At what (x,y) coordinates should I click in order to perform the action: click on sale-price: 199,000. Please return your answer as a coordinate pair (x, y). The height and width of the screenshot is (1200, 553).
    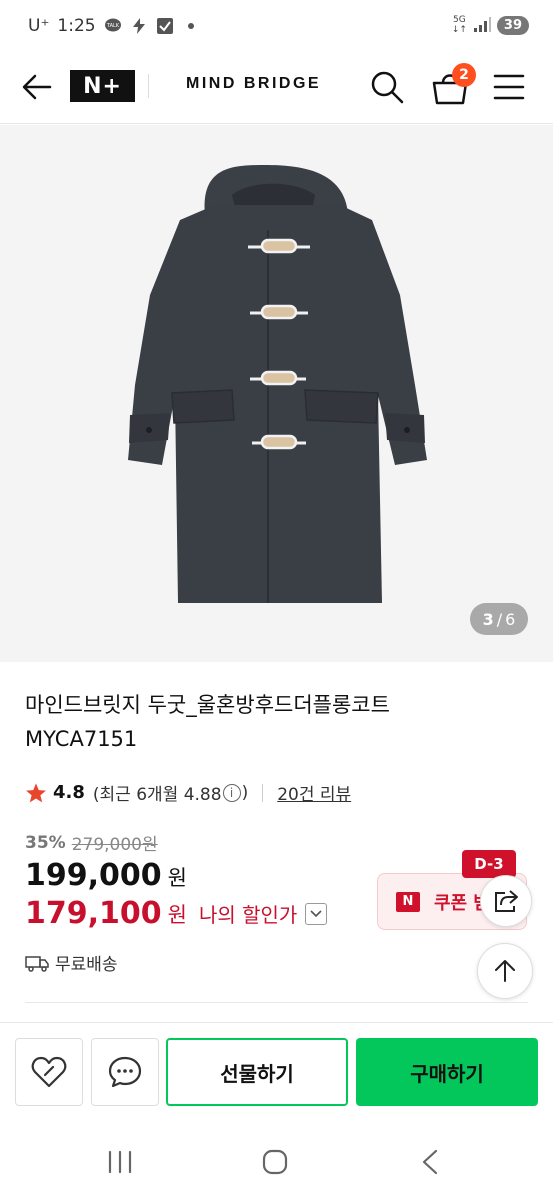
    Looking at the image, I should click on (93, 875).